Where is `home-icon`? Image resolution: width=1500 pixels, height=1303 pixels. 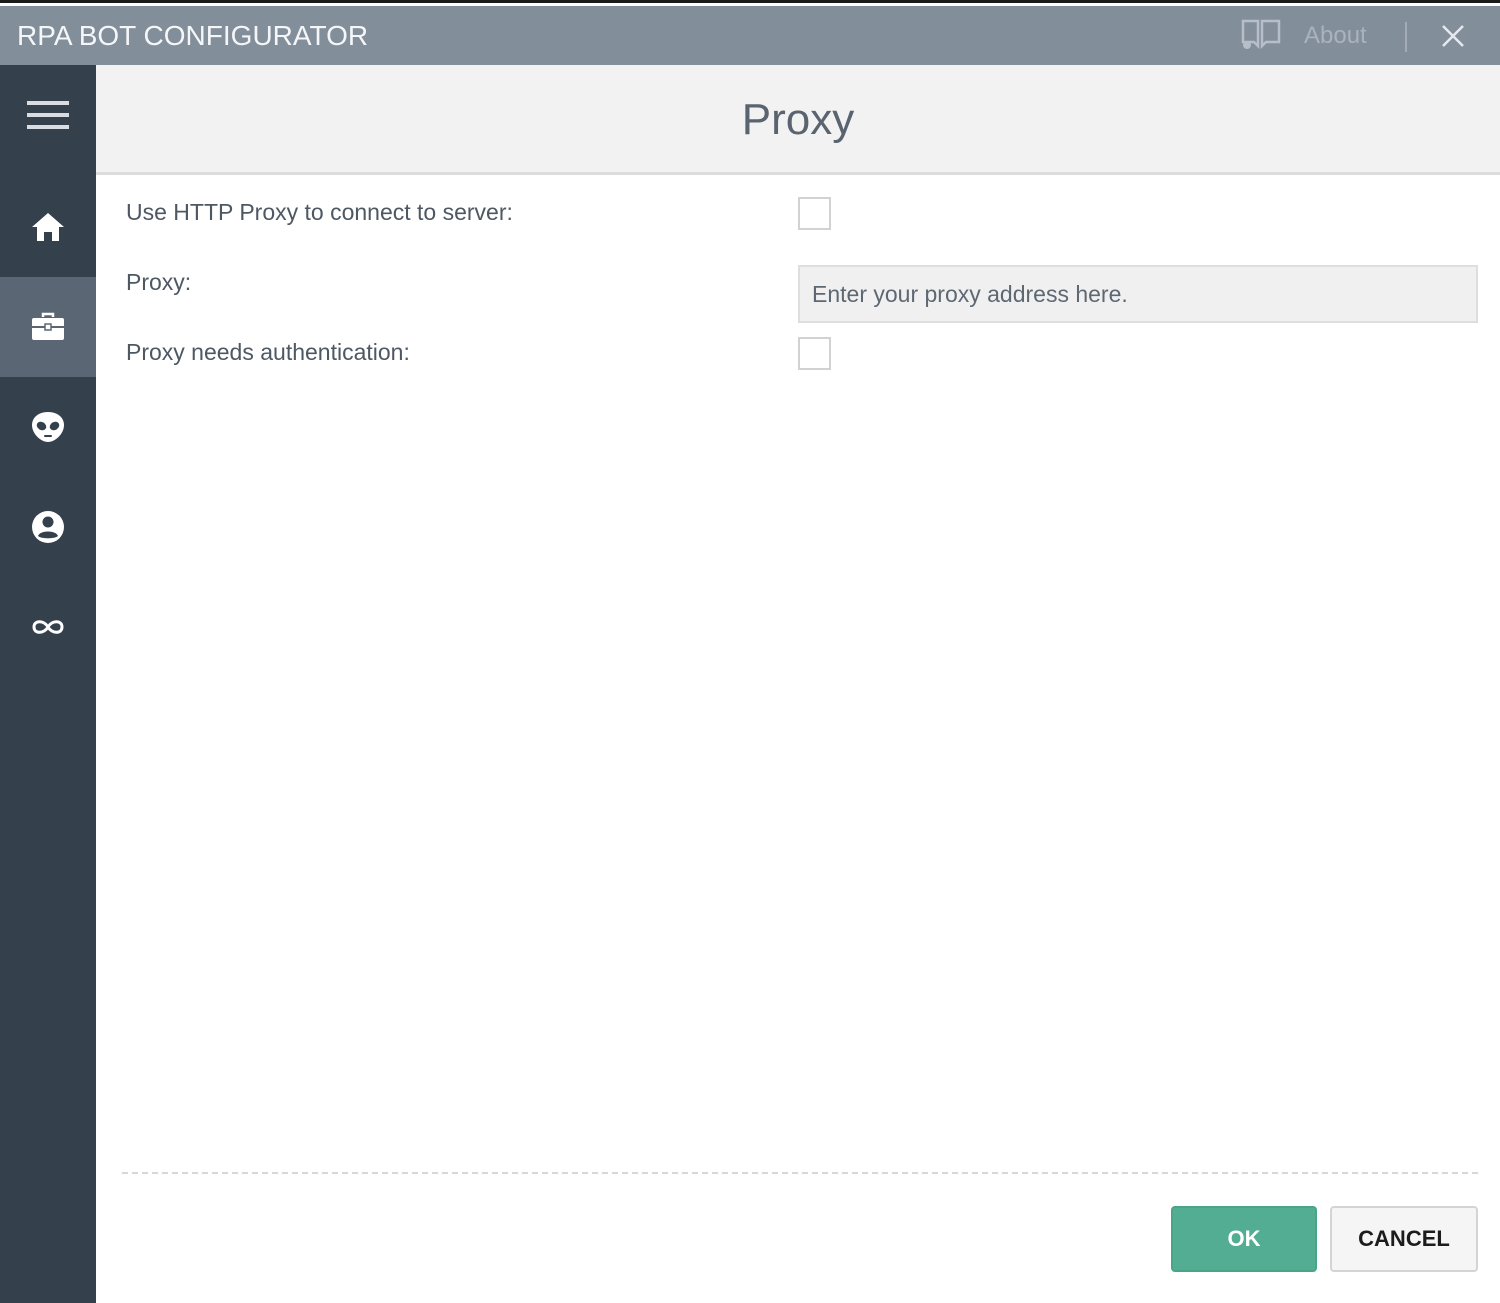
home-icon is located at coordinates (48, 227).